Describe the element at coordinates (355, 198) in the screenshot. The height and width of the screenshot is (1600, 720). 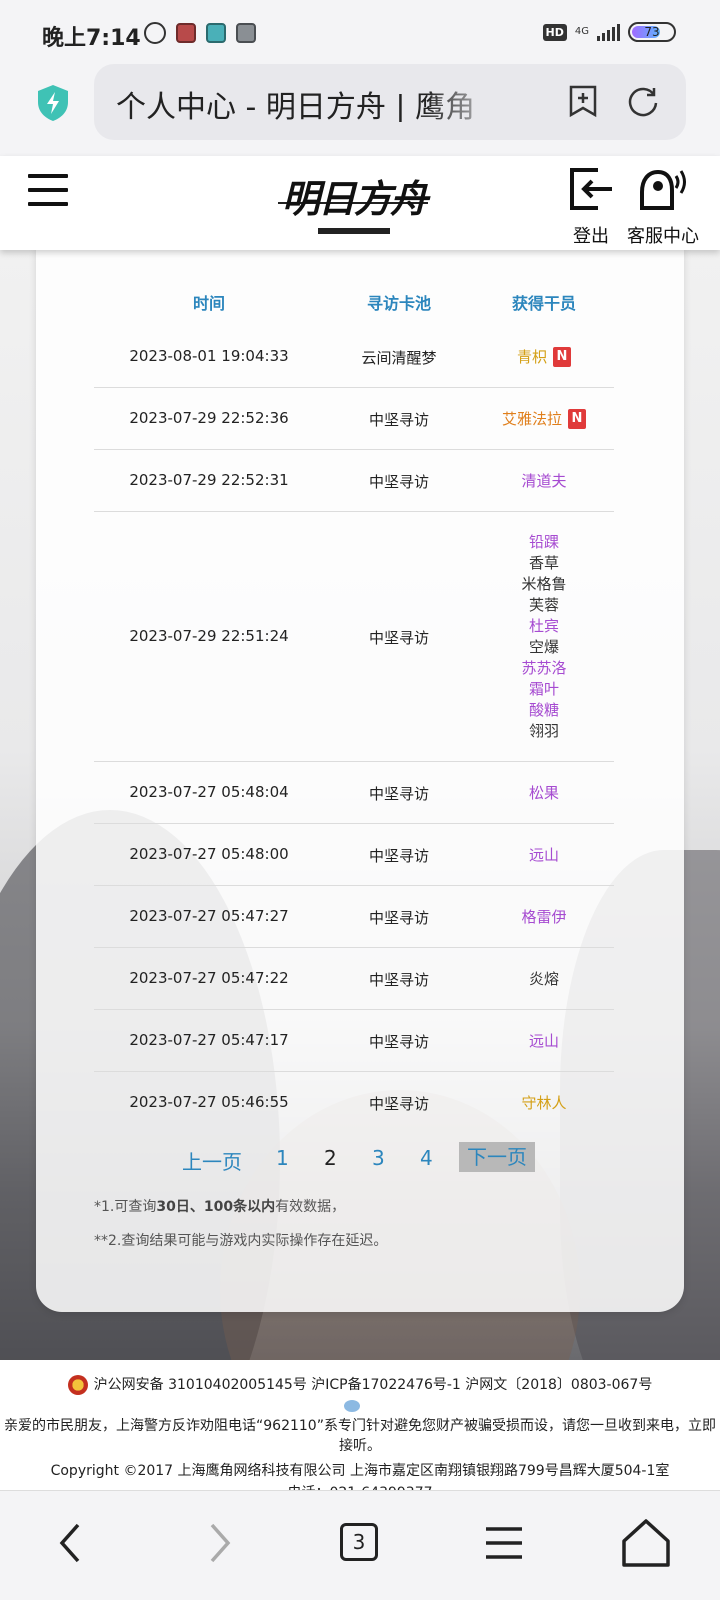
I see `logo-text: 明日方舟` at that location.